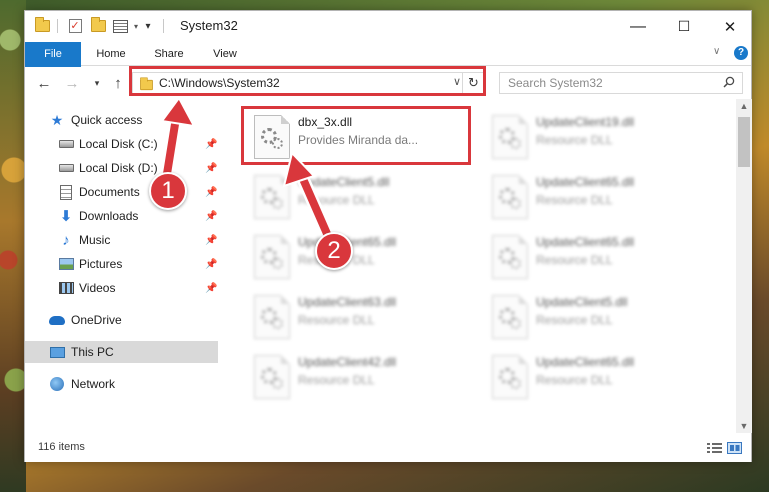 Image resolution: width=769 pixels, height=492 pixels. I want to click on file-name: UpdateClient19.dll, so click(585, 122).